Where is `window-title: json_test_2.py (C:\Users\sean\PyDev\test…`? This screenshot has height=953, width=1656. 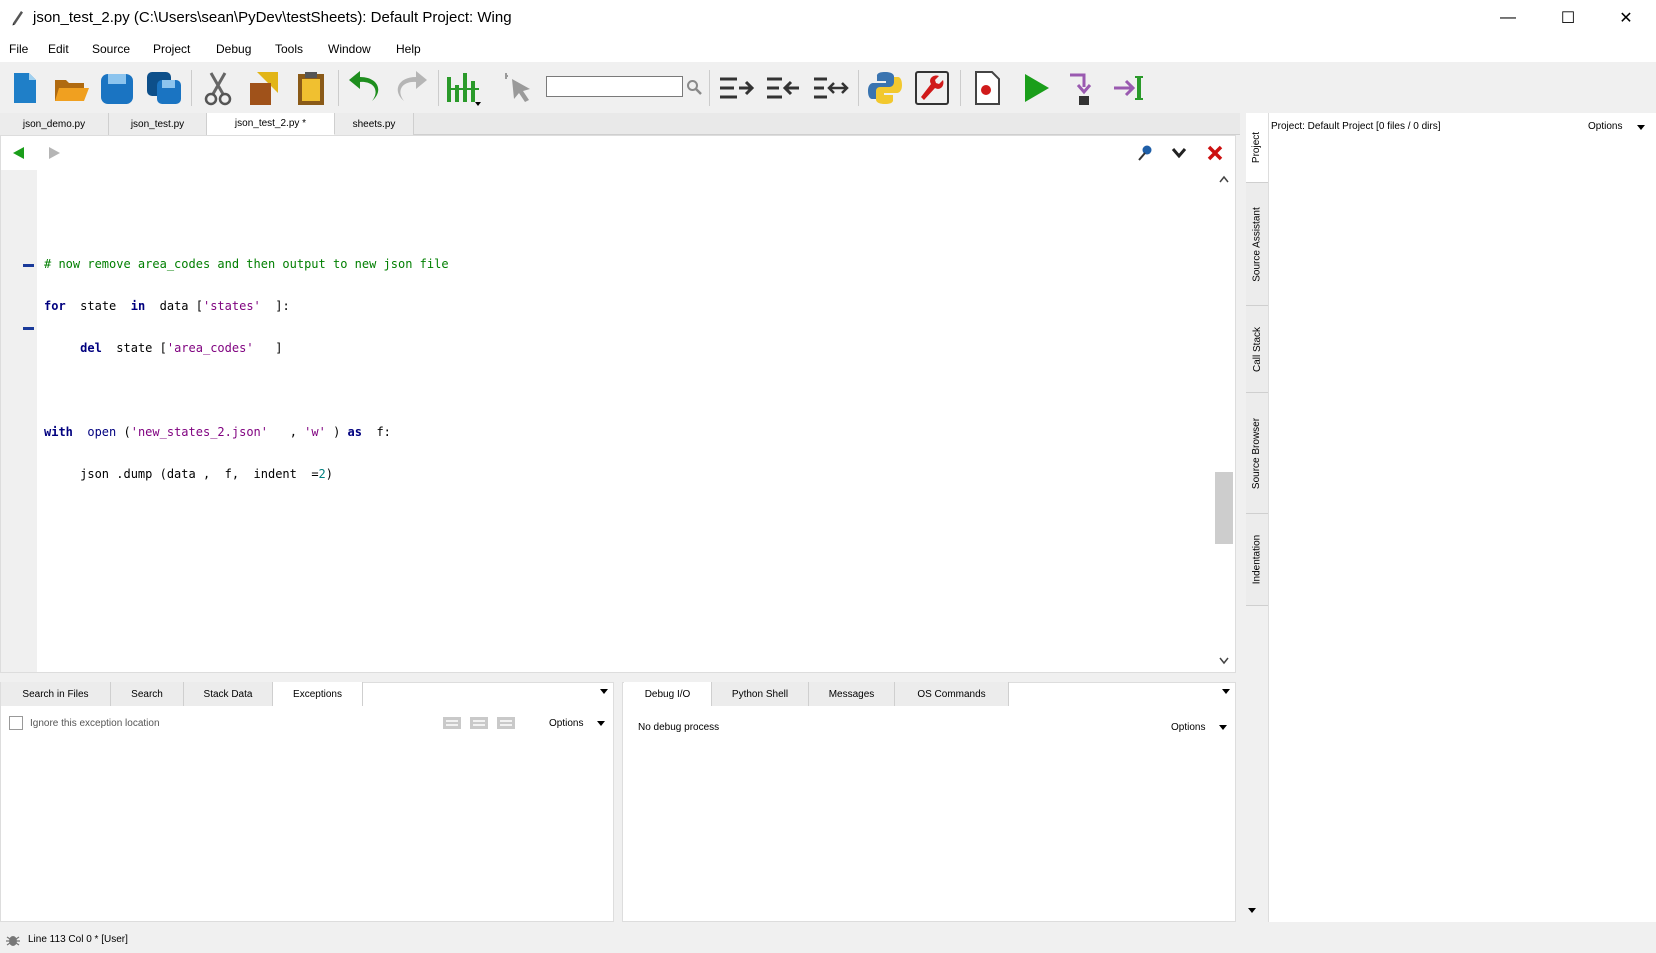 window-title: json_test_2.py (C:\Users\sean\PyDev\test… is located at coordinates (272, 17).